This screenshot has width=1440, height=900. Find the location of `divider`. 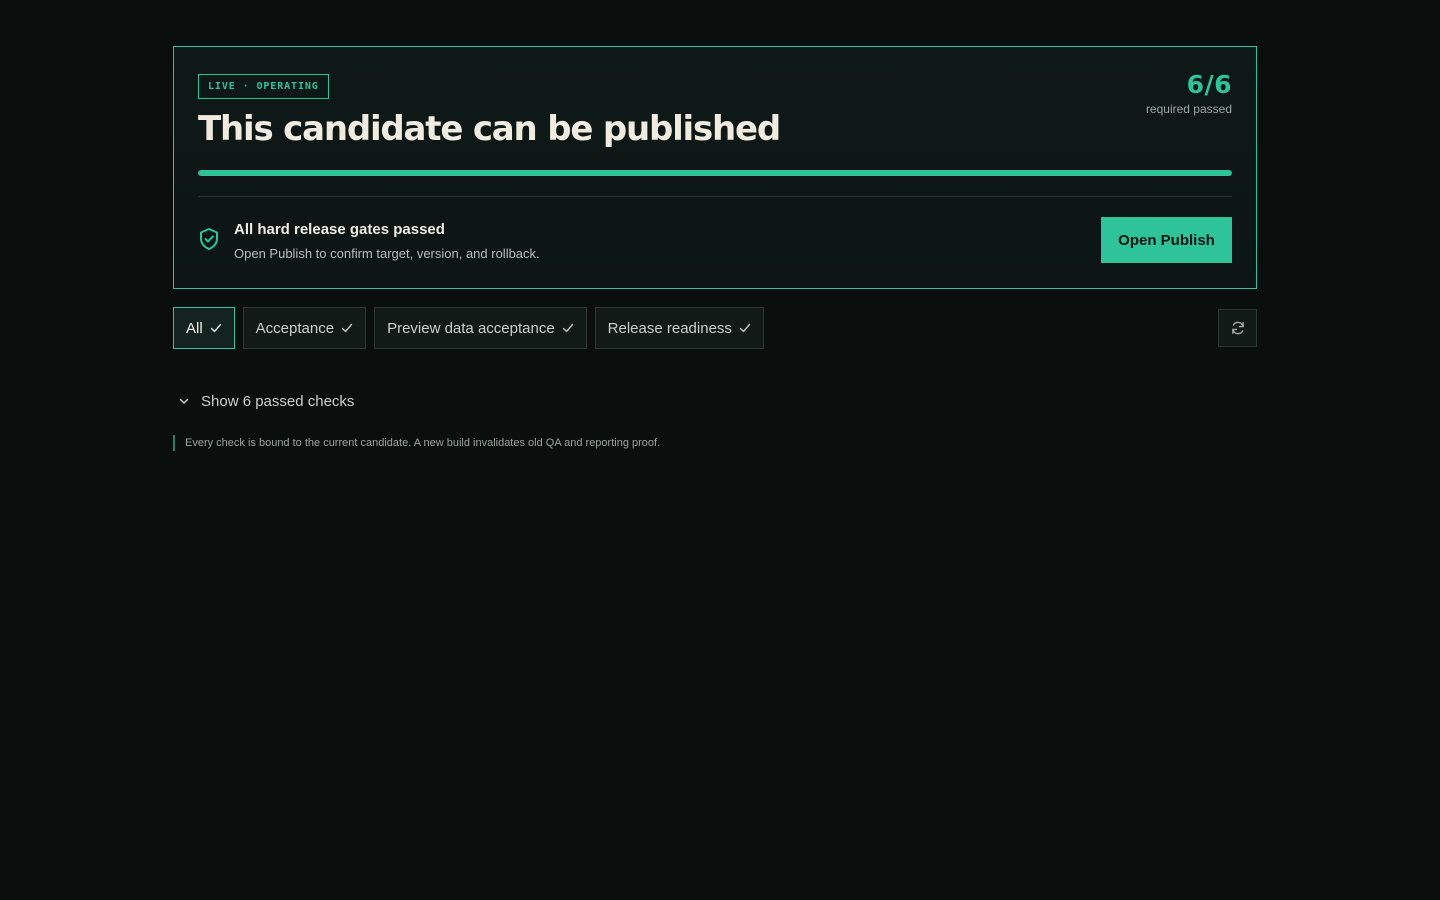

divider is located at coordinates (715, 196).